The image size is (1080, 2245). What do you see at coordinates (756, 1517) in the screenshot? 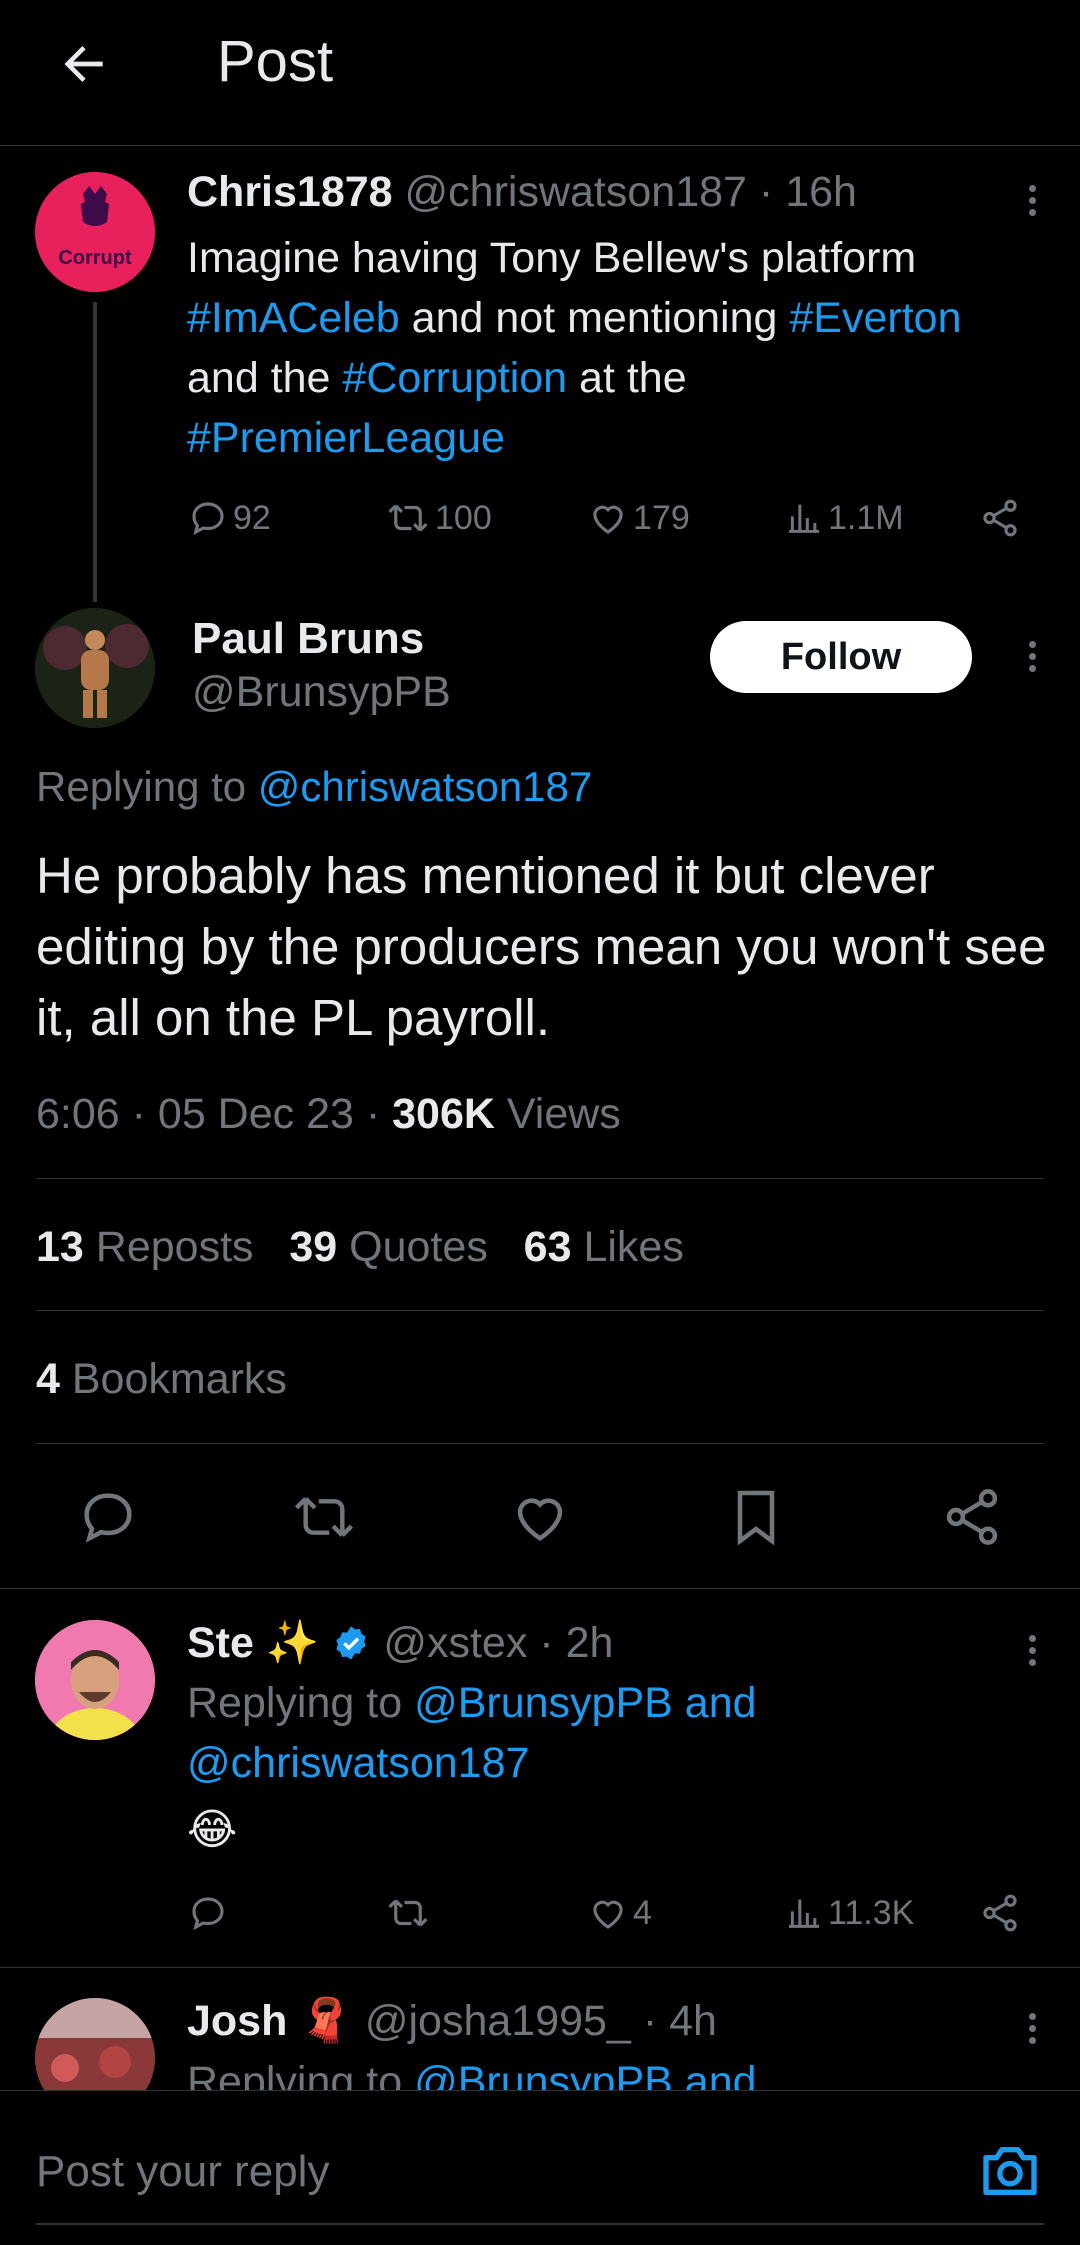
I see `bookmark-icon` at bounding box center [756, 1517].